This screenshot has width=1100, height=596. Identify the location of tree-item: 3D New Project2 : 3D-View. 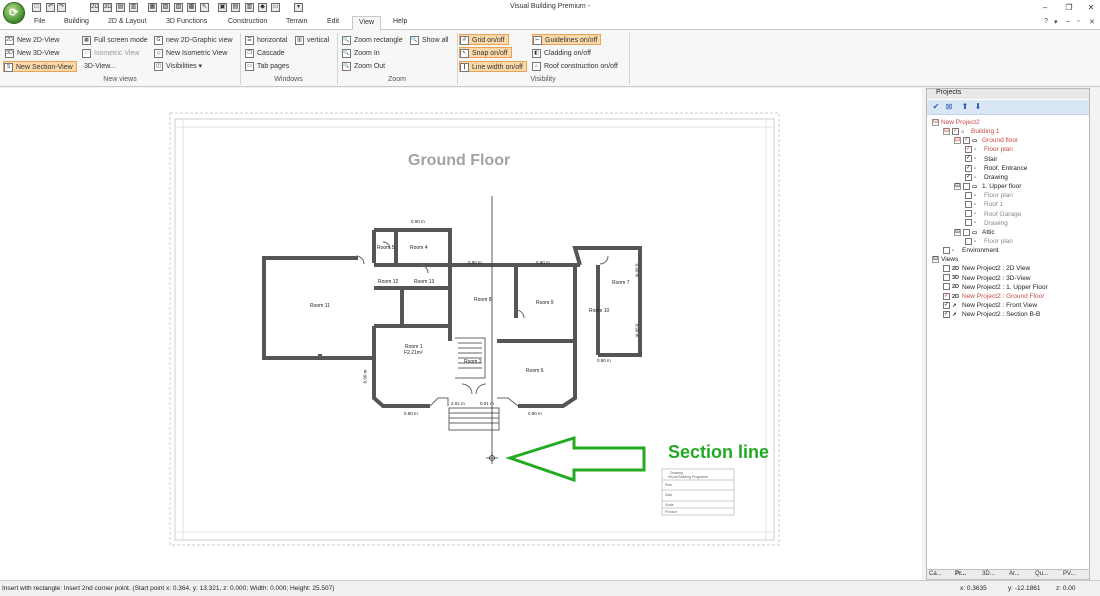
(987, 278).